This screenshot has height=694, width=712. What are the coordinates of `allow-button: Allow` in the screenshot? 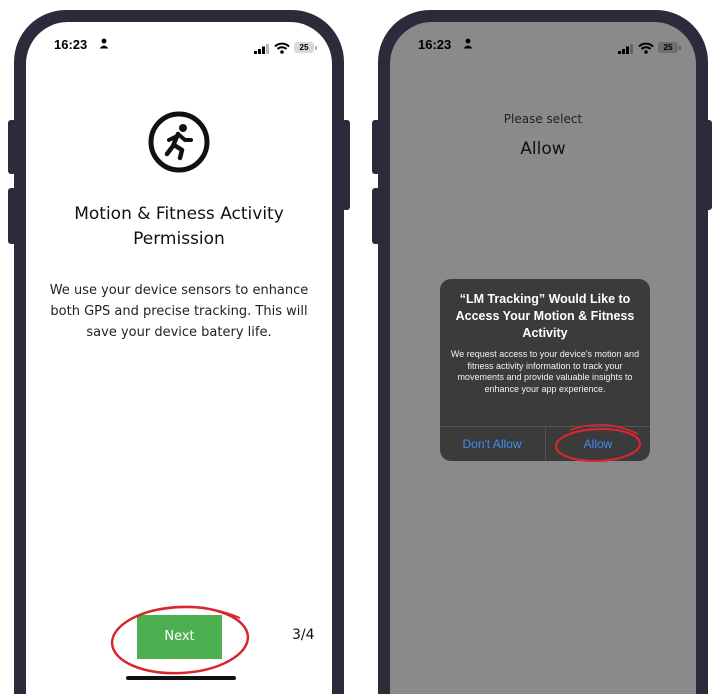 It's located at (598, 444).